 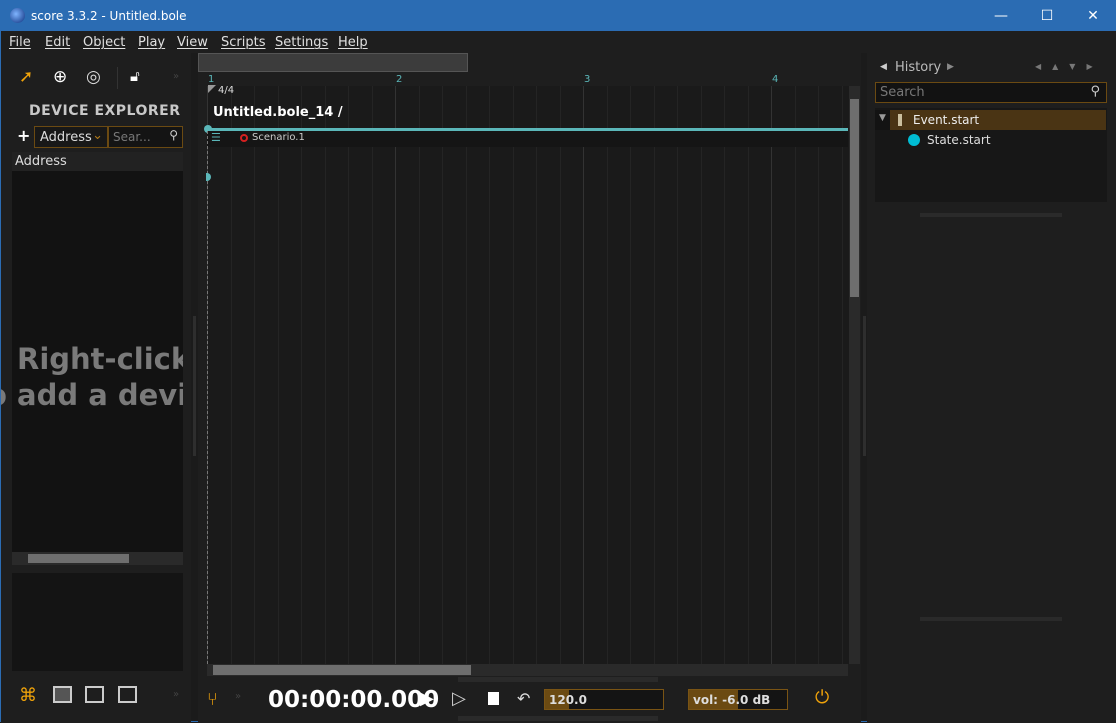 I want to click on close-button: ✕, so click(x=1093, y=16).